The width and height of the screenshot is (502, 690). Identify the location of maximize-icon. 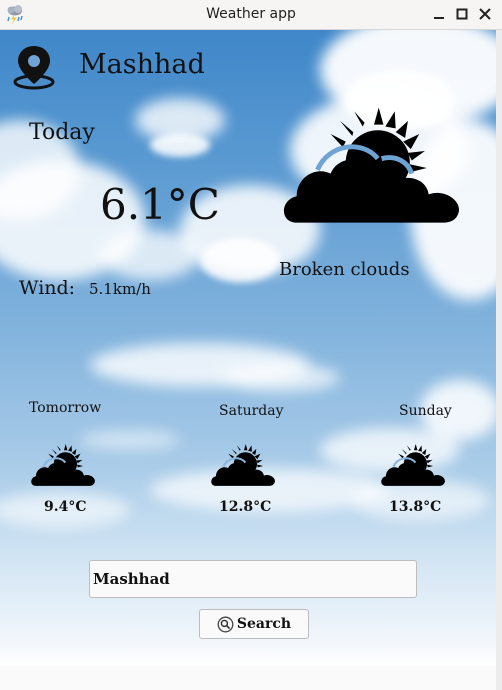
(462, 14).